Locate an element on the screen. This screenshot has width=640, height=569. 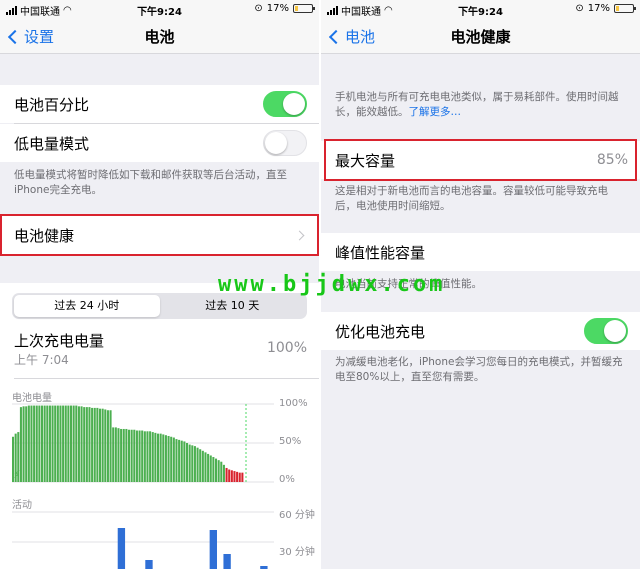
navigation-bar: 设置 电池 is located at coordinates (159, 36).